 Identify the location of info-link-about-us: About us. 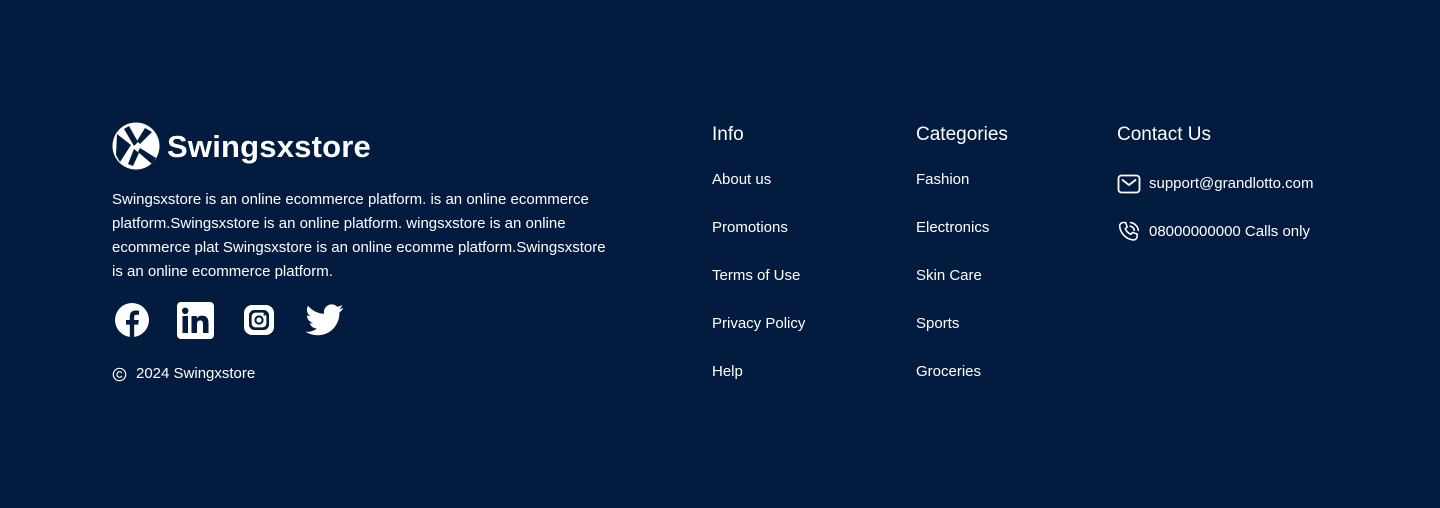
(758, 194).